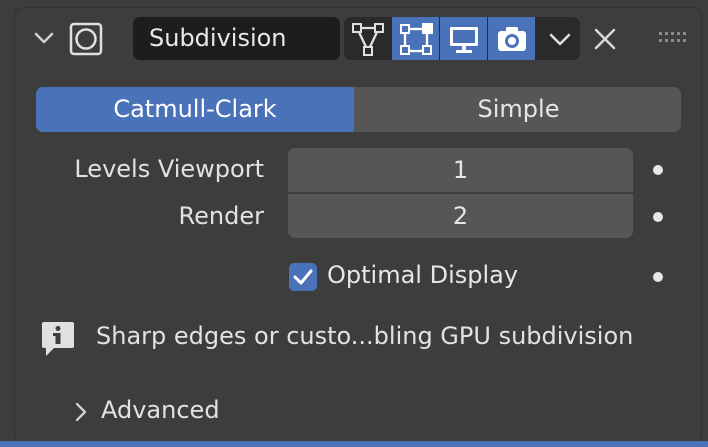 The width and height of the screenshot is (708, 447). What do you see at coordinates (460, 216) in the screenshot?
I see `render-levels-field: 2` at bounding box center [460, 216].